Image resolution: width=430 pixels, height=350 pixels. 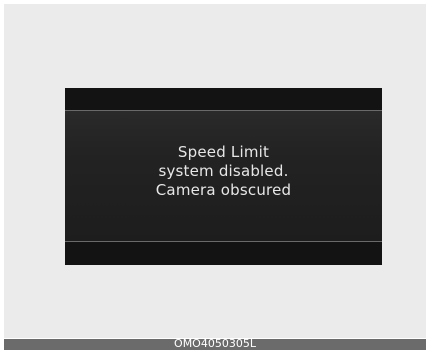 I want to click on message-line-3: Camera obscured, so click(x=223, y=190).